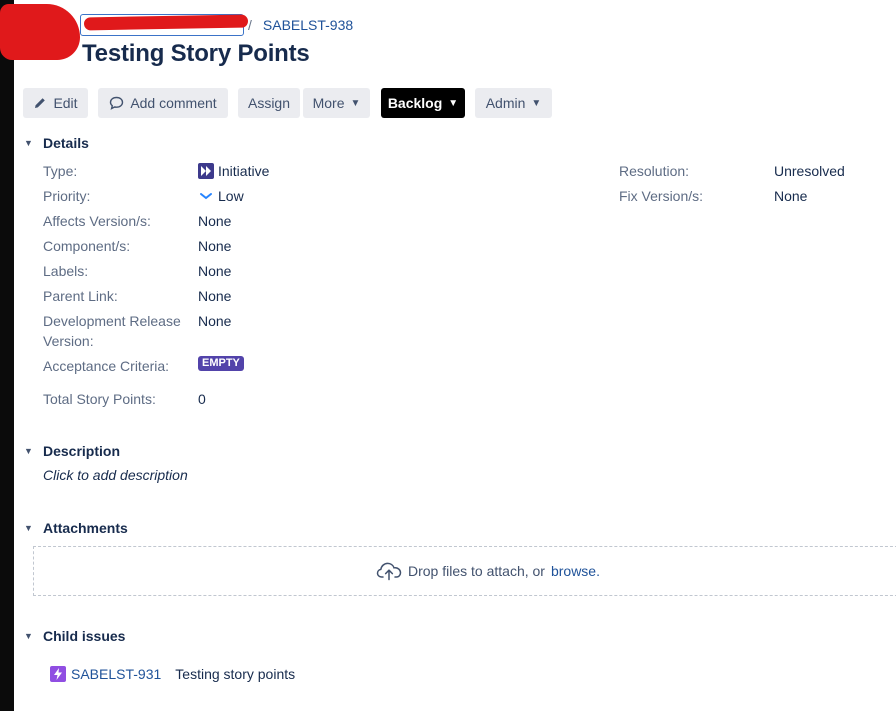 Image resolution: width=896 pixels, height=711 pixels. I want to click on field-label-total-story-points: Total Story Points:, so click(99, 399).